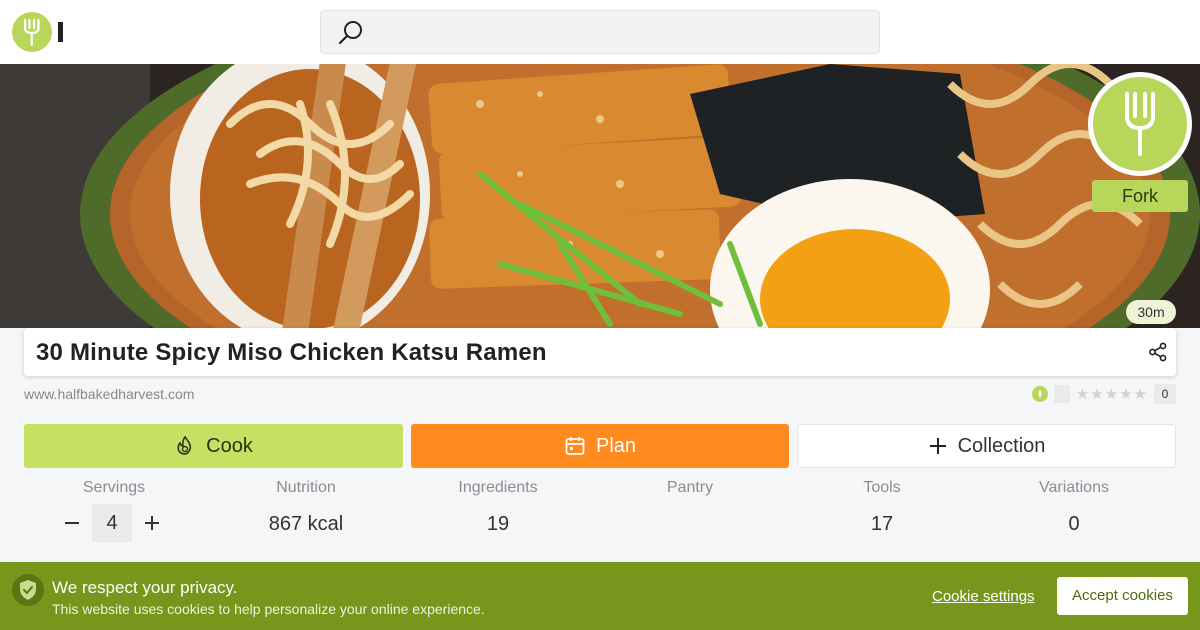  What do you see at coordinates (1165, 394) in the screenshot?
I see `rating-count: 0` at bounding box center [1165, 394].